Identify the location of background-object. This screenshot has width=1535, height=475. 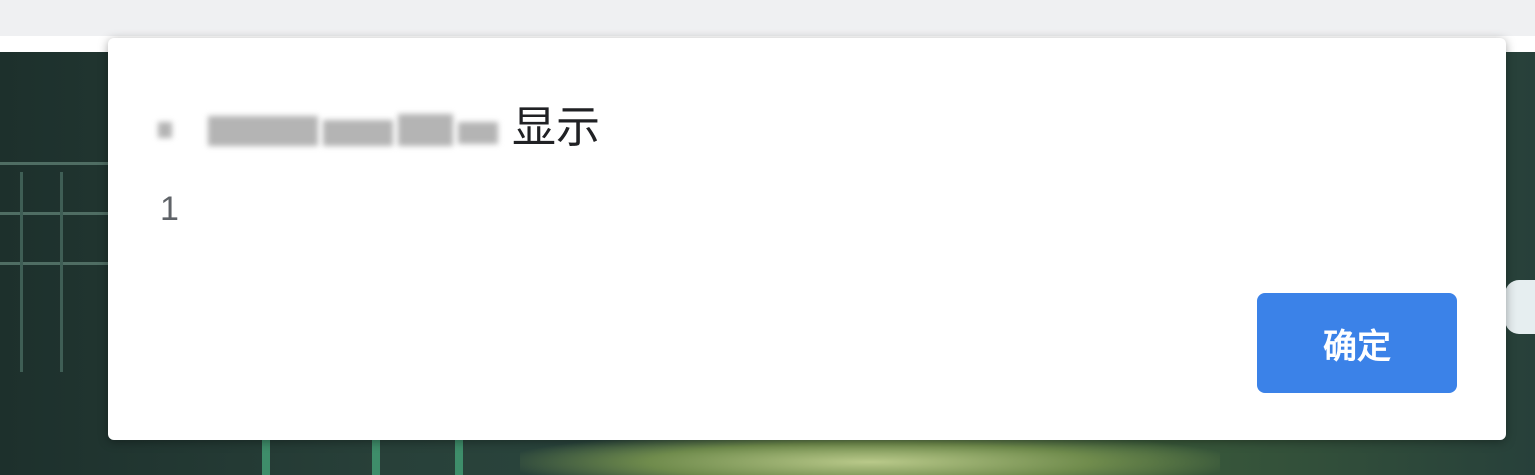
(1520, 307).